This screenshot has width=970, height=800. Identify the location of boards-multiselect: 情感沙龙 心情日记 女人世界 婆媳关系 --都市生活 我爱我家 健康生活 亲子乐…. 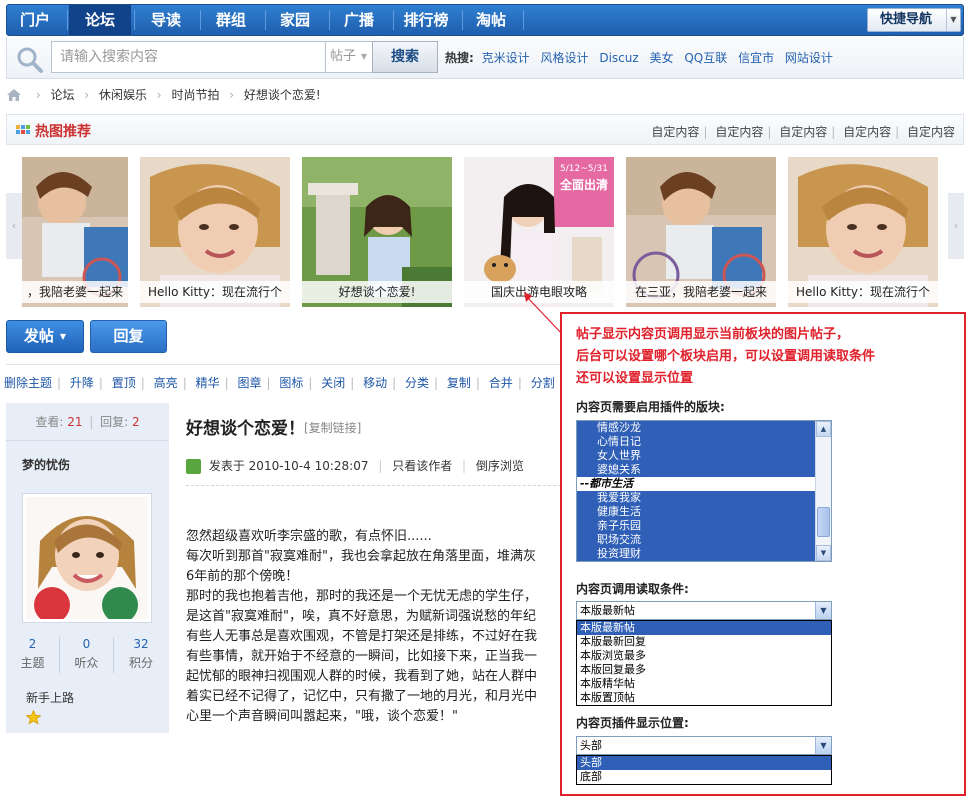
(704, 491).